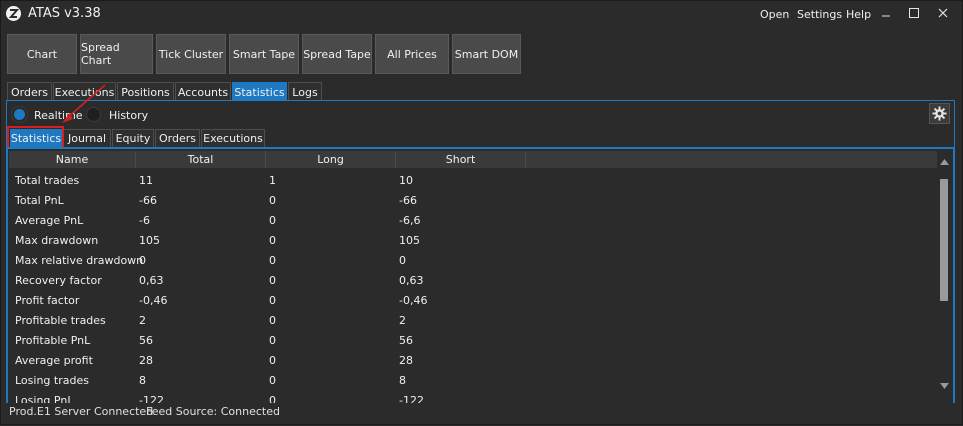 Image resolution: width=963 pixels, height=426 pixels. I want to click on column-header-long: Long, so click(331, 159).